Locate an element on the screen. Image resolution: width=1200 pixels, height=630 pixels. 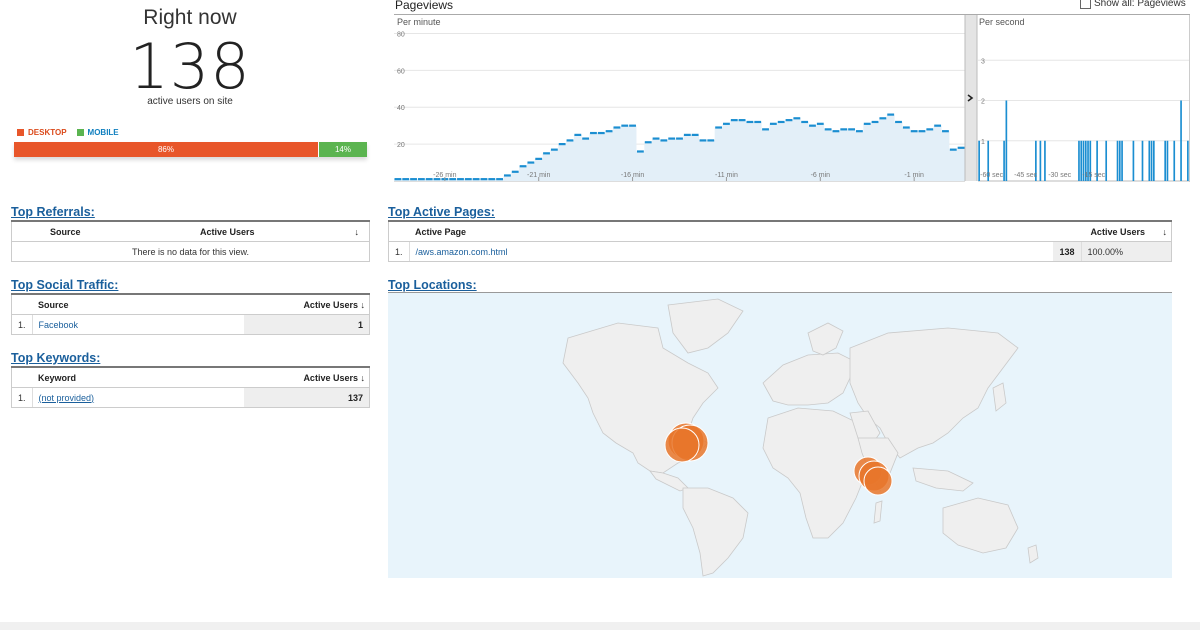
device-legend: DESKTOP MOBILE is located at coordinates (68, 132).